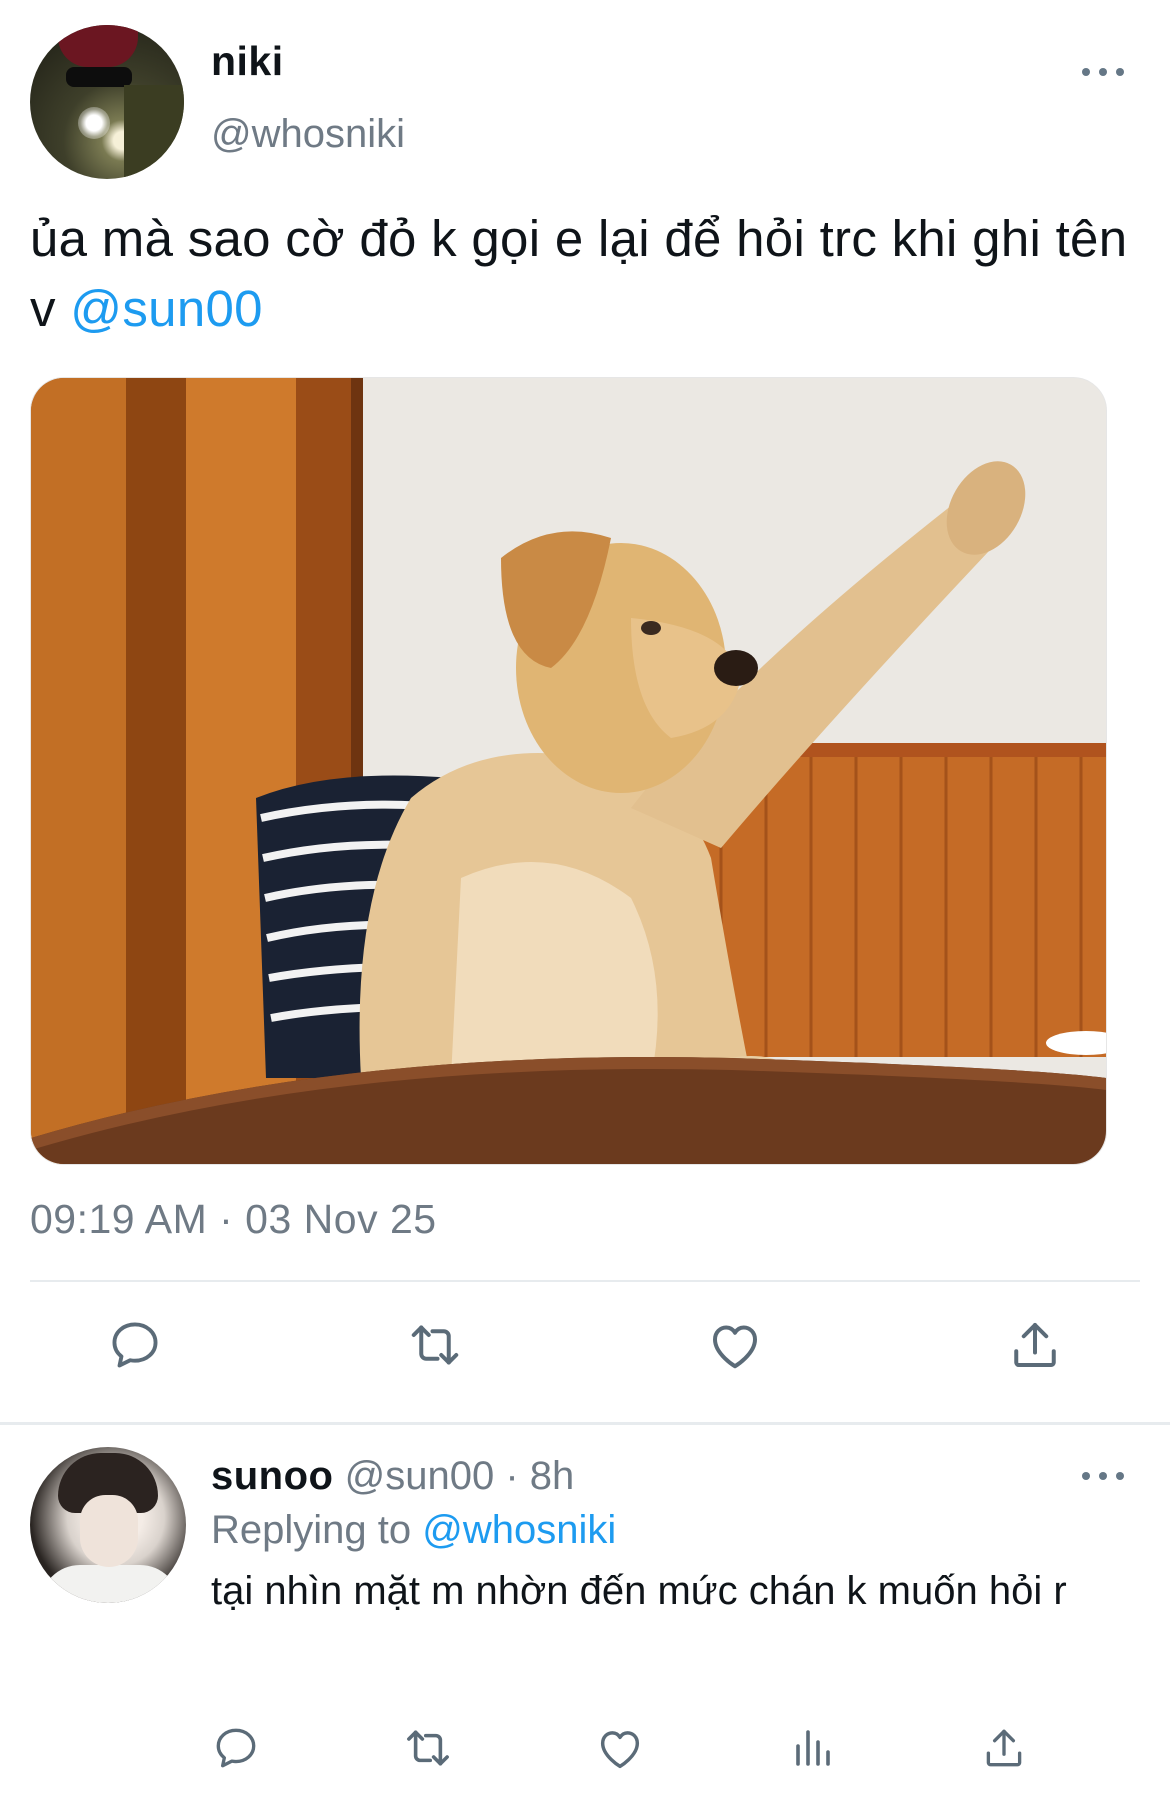 The width and height of the screenshot is (1170, 1794). I want to click on reply-actions, so click(585, 1748).